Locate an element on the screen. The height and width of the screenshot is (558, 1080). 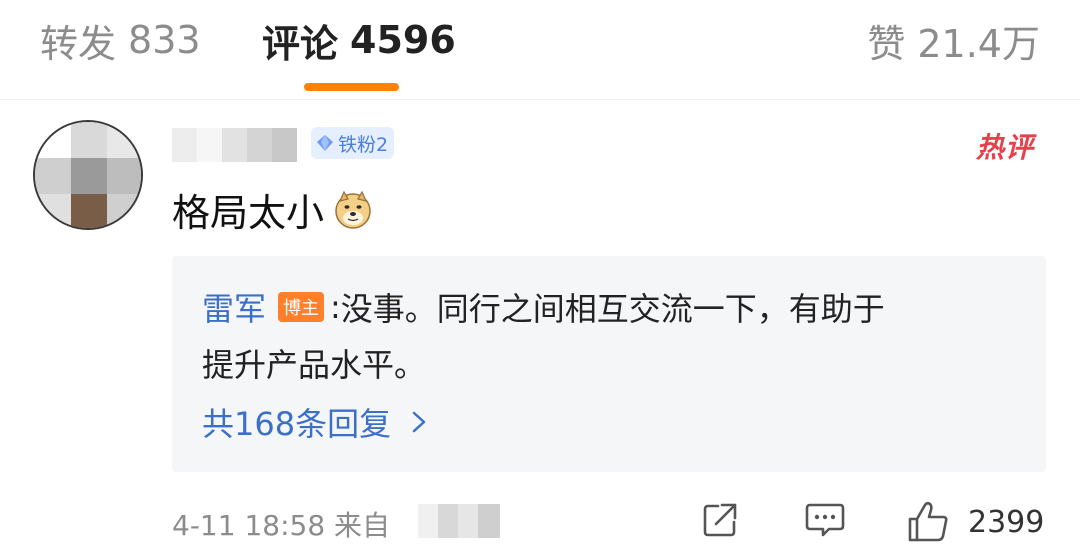
tab-likes: 赞 21.4万 is located at coordinates (953, 40).